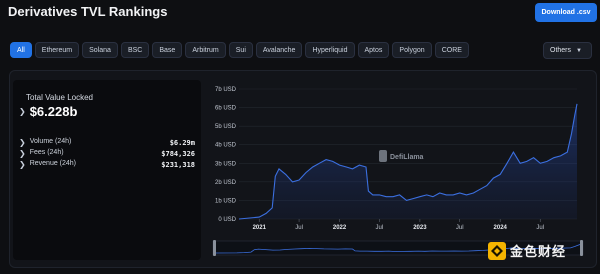 Image resolution: width=600 pixels, height=274 pixels. Describe the element at coordinates (412, 50) in the screenshot. I see `tab-polygon: Polygon` at that location.